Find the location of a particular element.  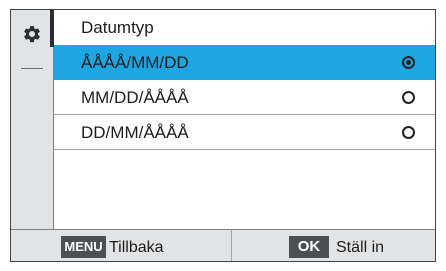

footer-divider is located at coordinates (231, 245).